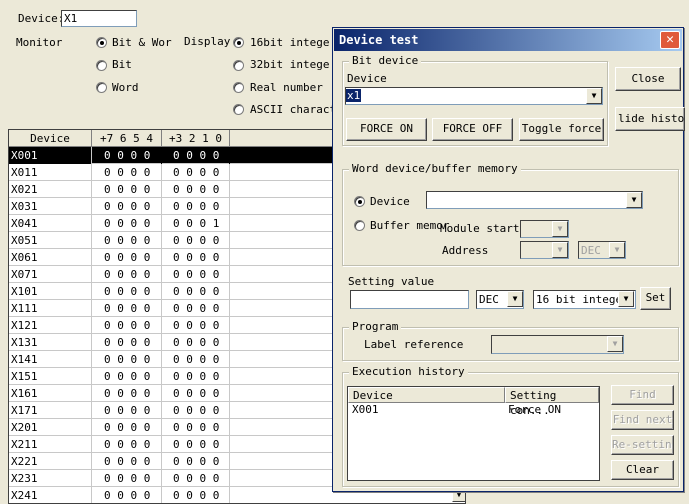 The image size is (689, 504). Describe the element at coordinates (359, 225) in the screenshot. I see `buffer-memory-radio` at that location.